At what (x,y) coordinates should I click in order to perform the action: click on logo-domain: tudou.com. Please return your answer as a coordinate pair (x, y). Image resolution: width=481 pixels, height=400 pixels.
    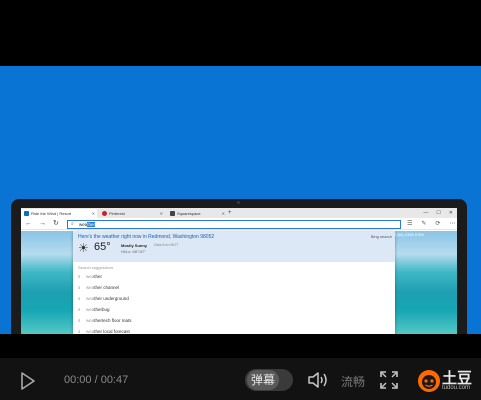
    Looking at the image, I should click on (456, 388).